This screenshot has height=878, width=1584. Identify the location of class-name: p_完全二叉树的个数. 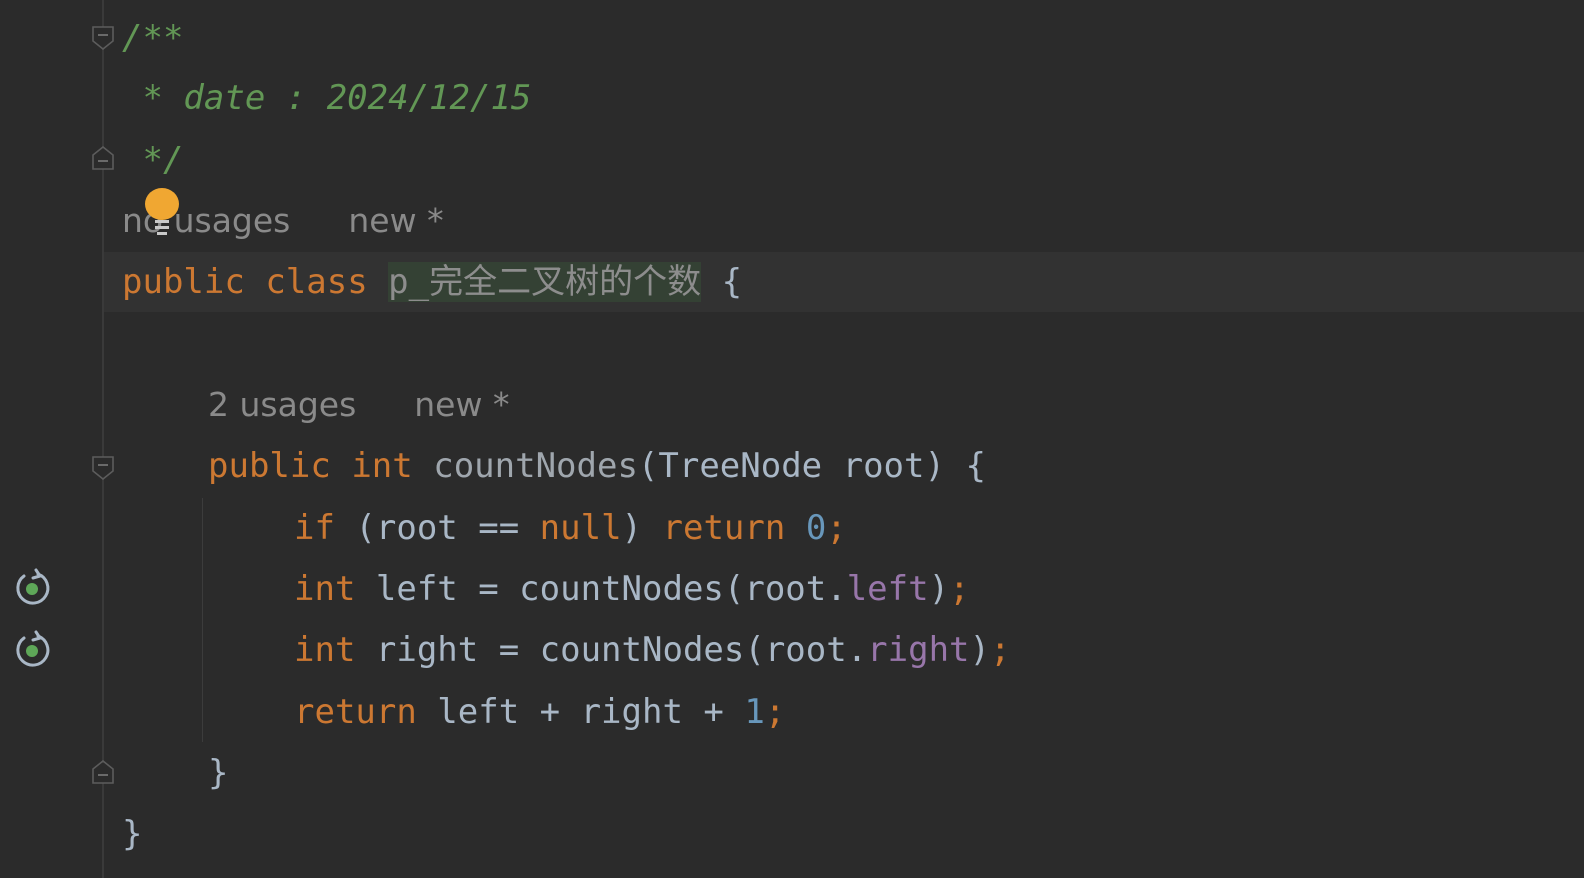
(545, 282).